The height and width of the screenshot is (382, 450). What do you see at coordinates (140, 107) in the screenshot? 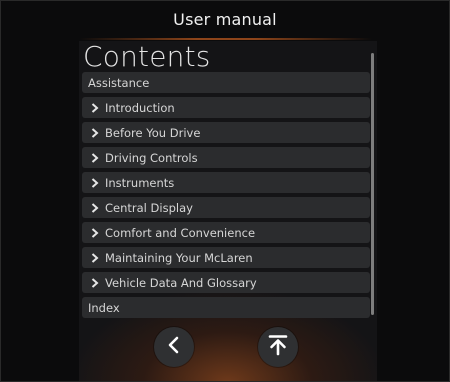
I see `menu-item-label: Introduction` at bounding box center [140, 107].